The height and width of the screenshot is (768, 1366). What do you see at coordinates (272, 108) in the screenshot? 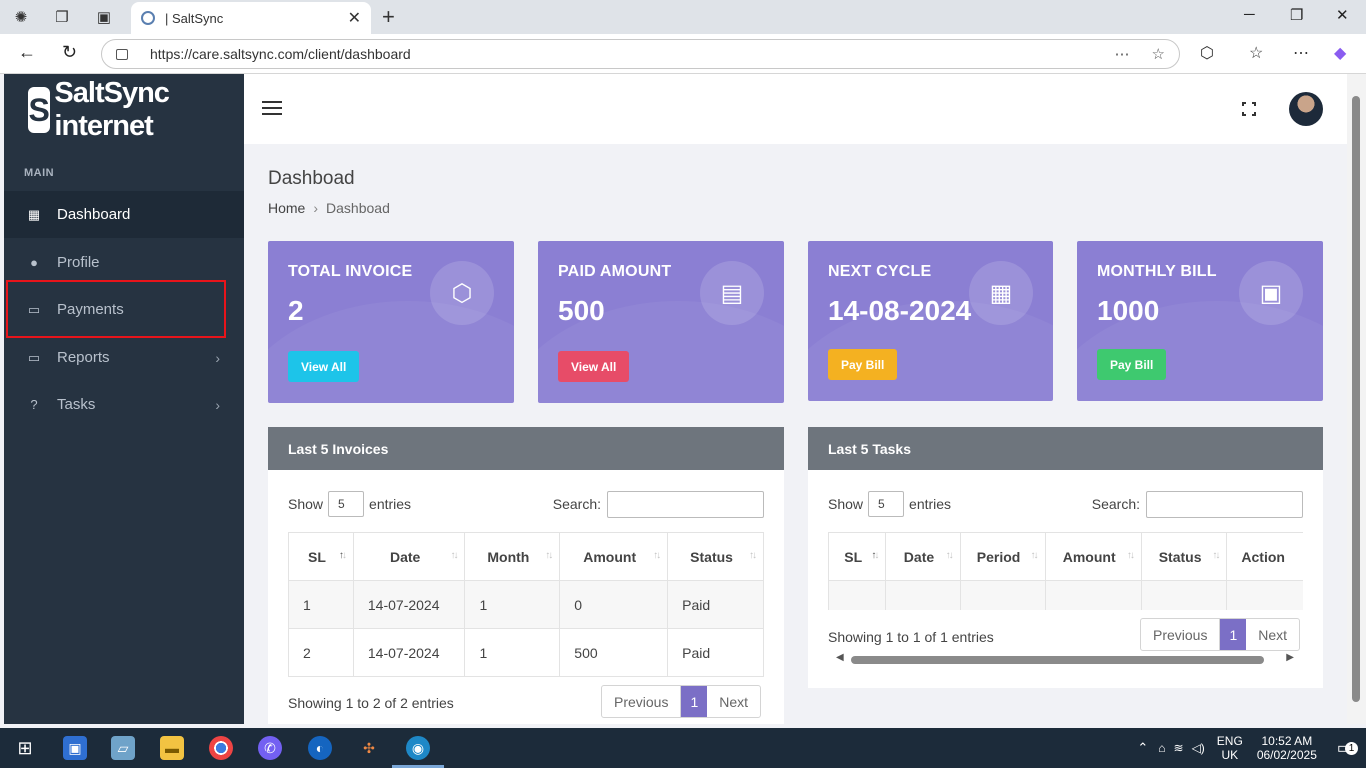
I see `hamburger-menu-icon` at bounding box center [272, 108].